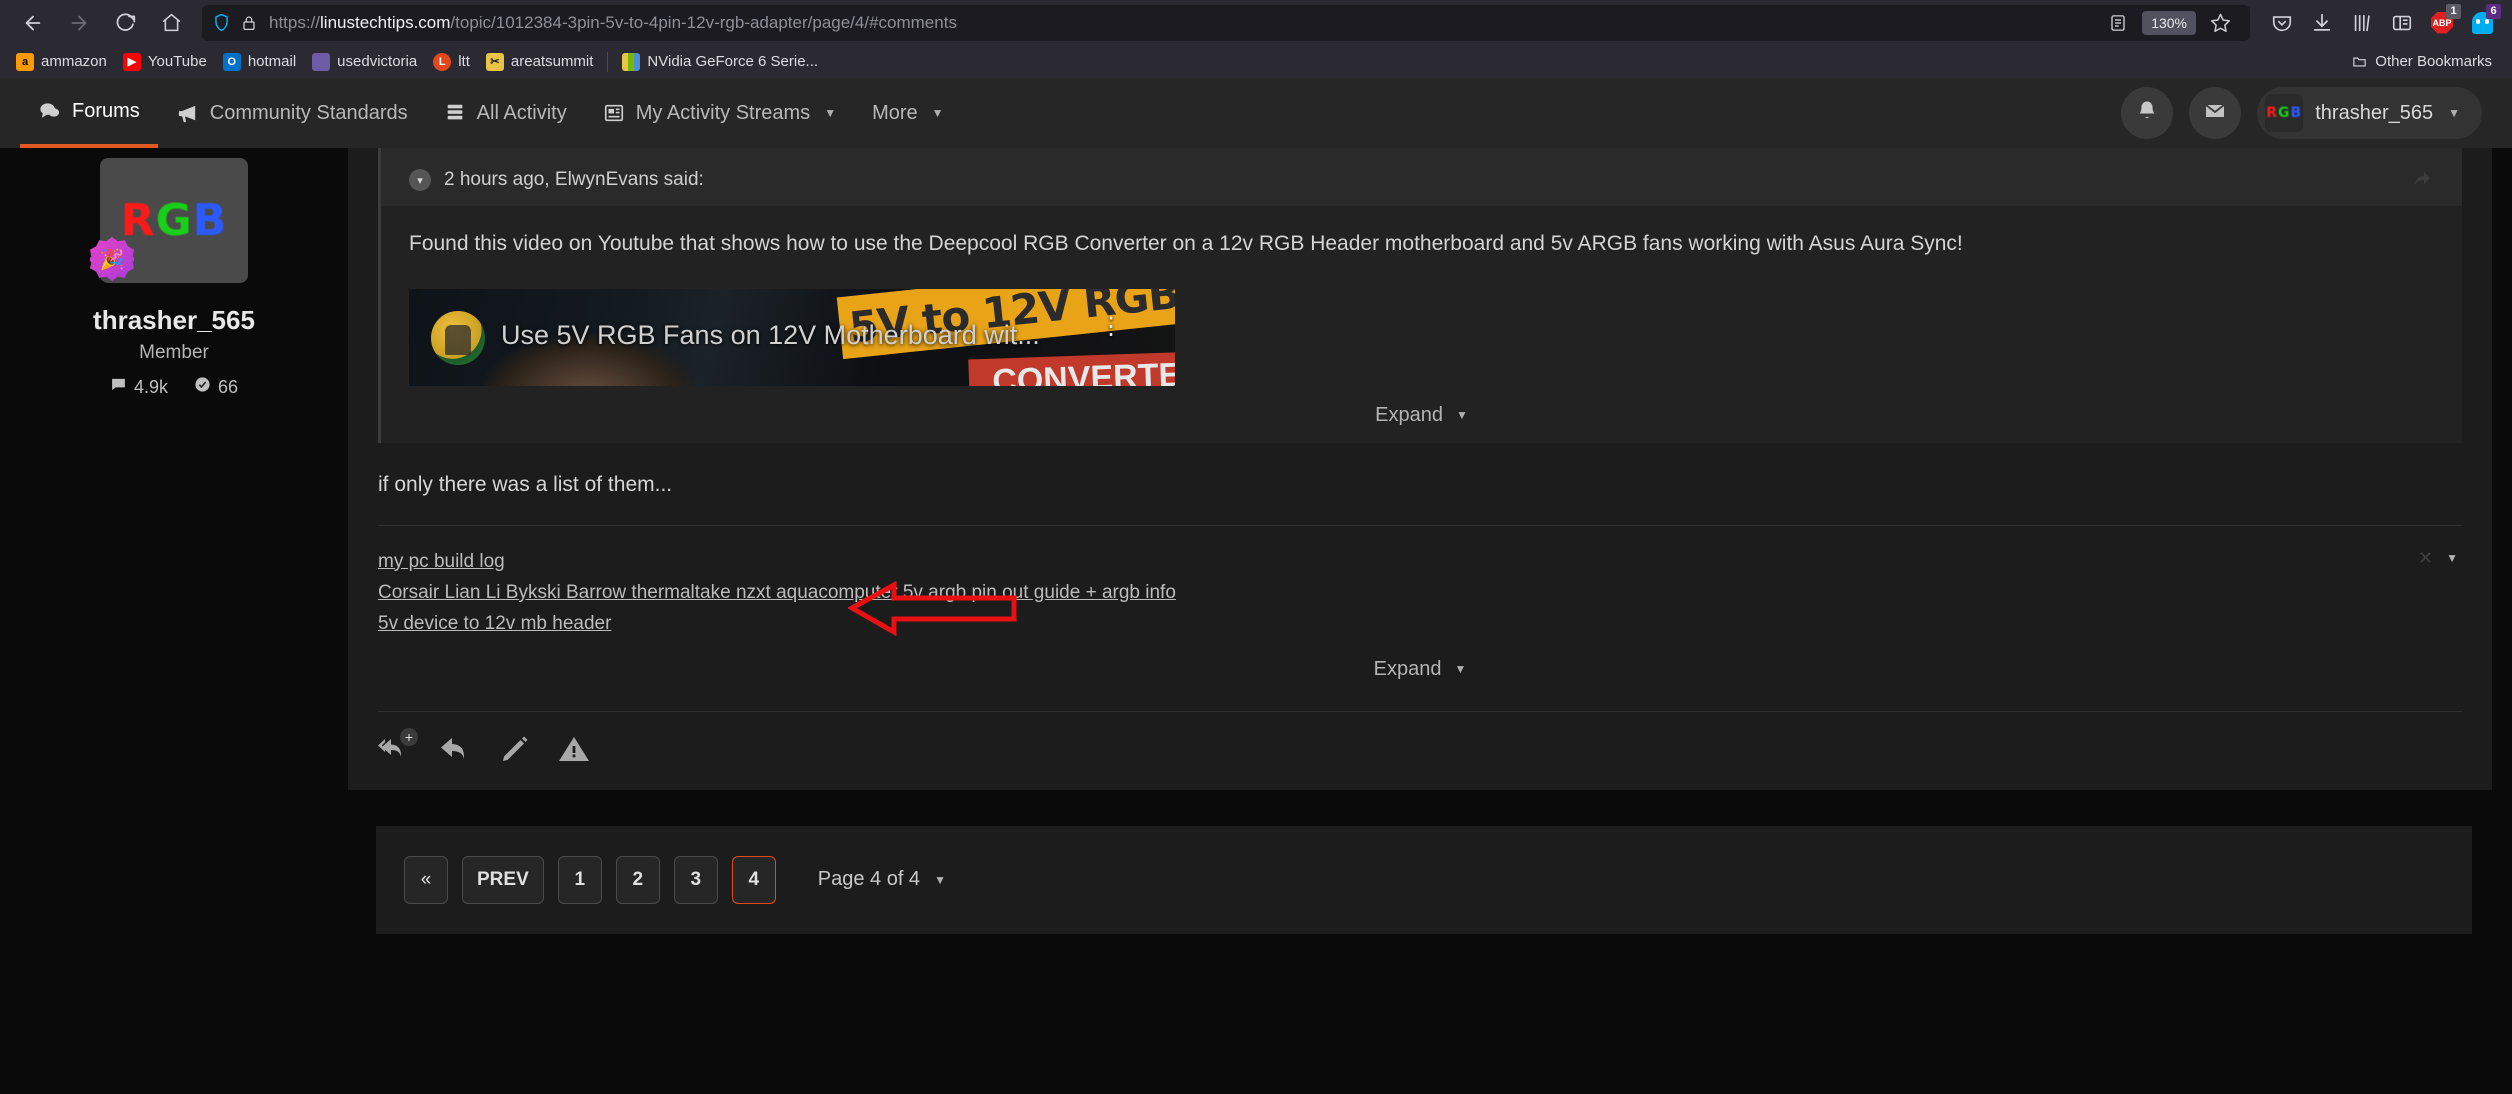 This screenshot has height=1094, width=2512. What do you see at coordinates (2118, 23) in the screenshot?
I see `reader-mode-icon` at bounding box center [2118, 23].